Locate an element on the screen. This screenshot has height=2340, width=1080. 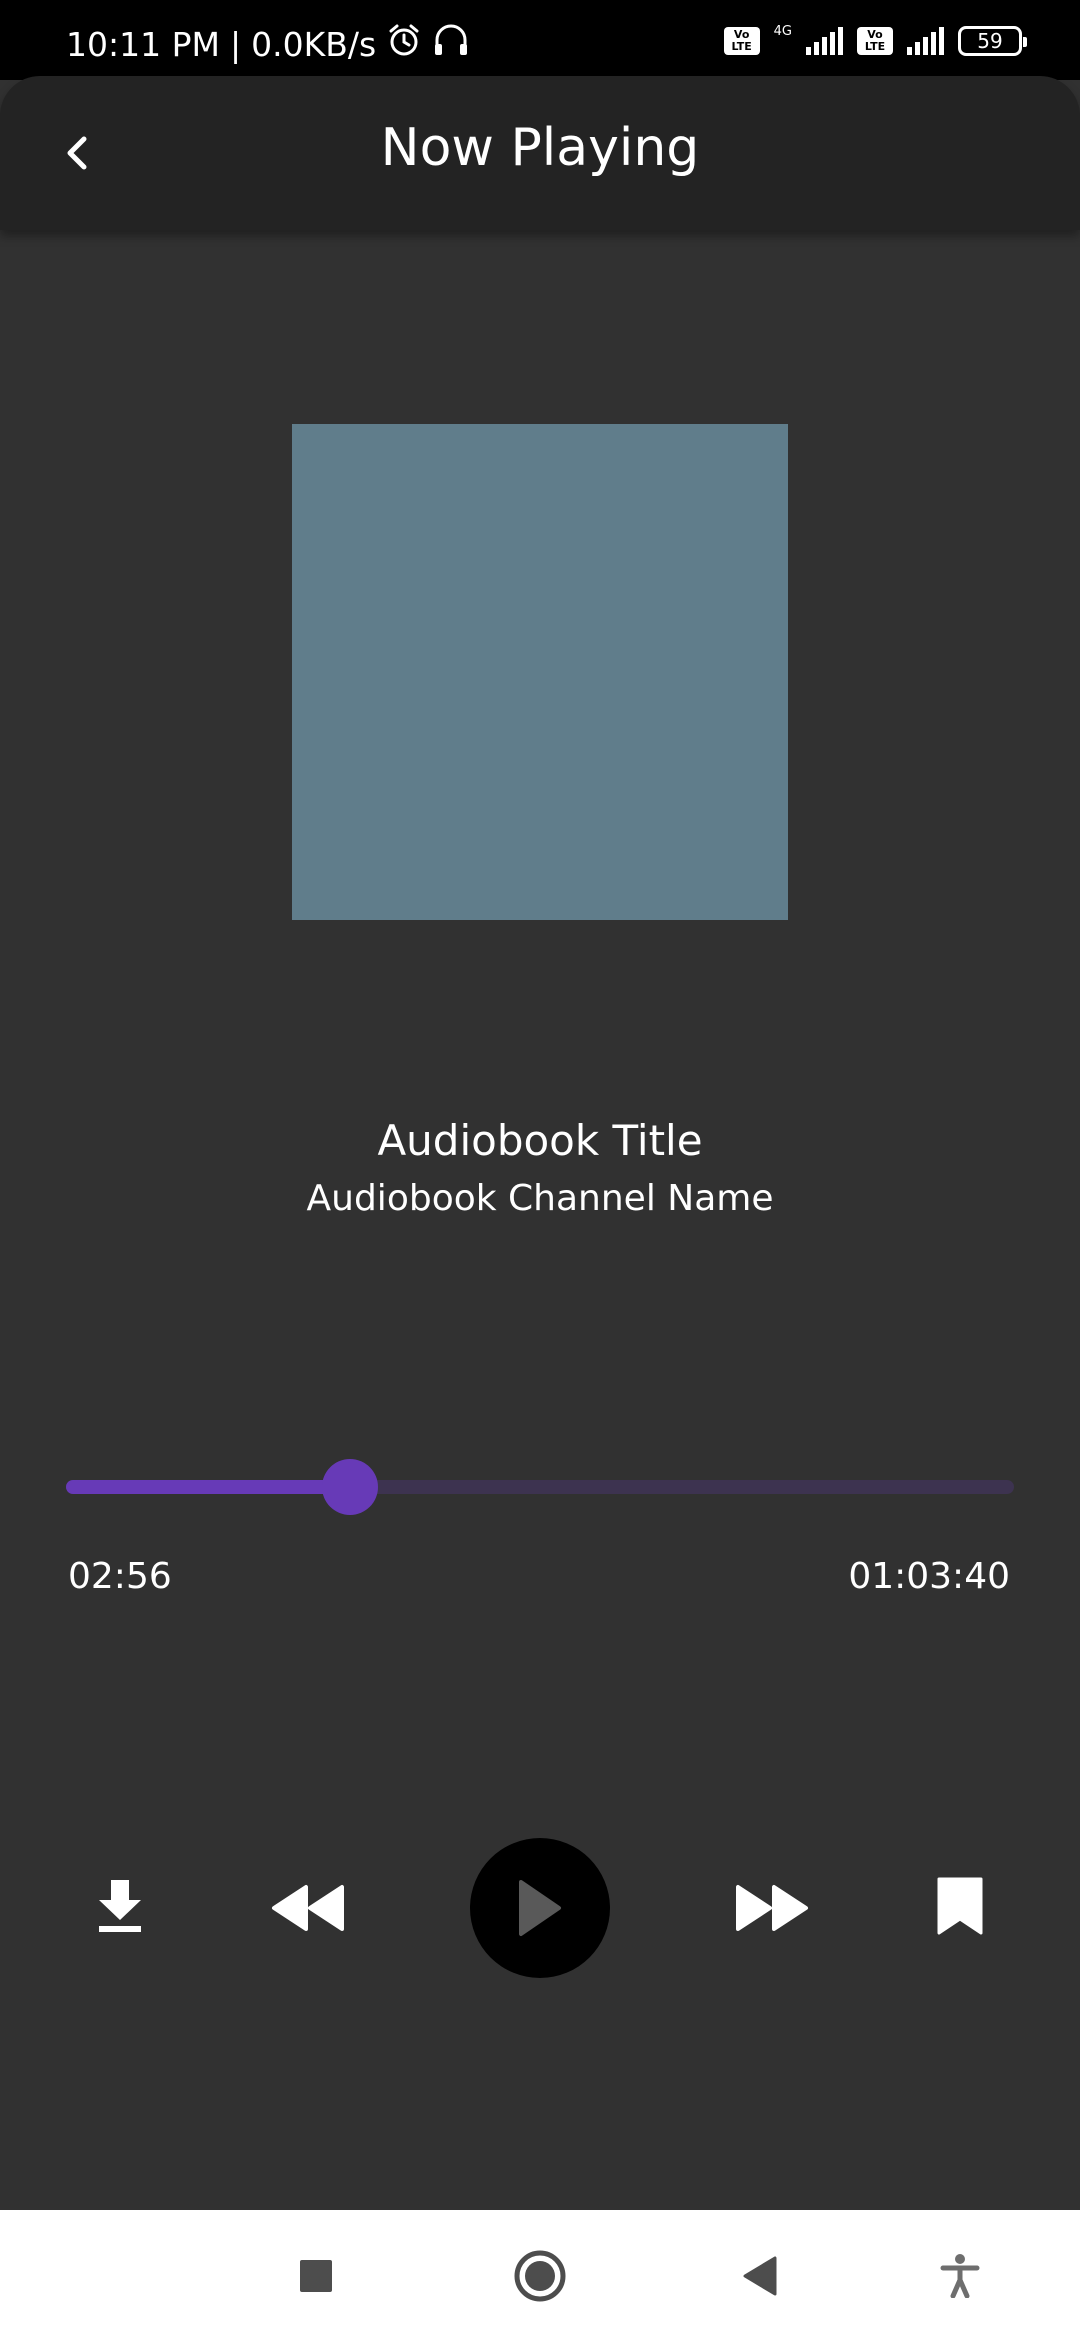
rewind-button is located at coordinates (308, 1908).